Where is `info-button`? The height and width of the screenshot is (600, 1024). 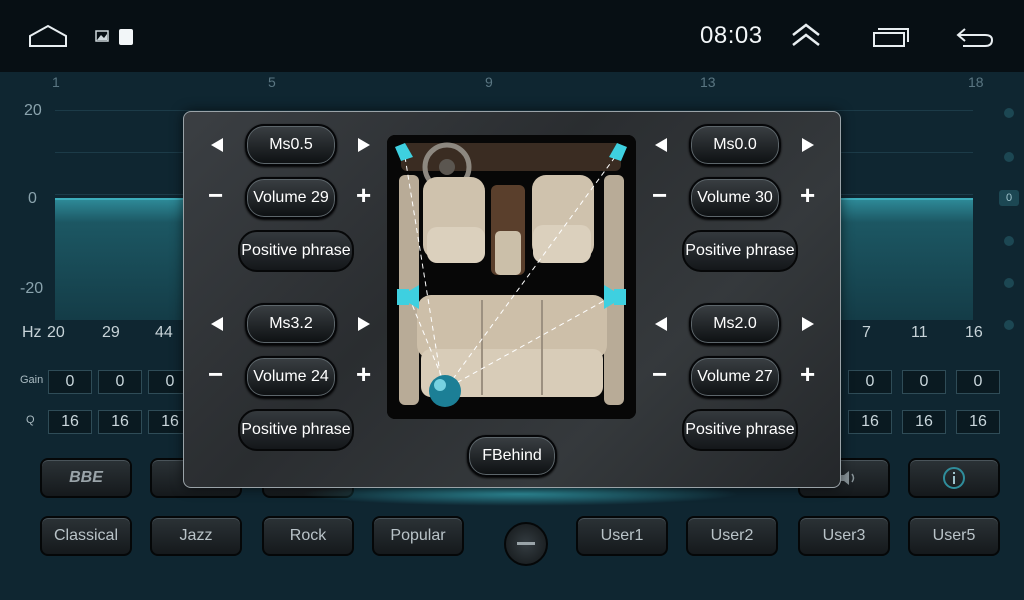 info-button is located at coordinates (954, 478).